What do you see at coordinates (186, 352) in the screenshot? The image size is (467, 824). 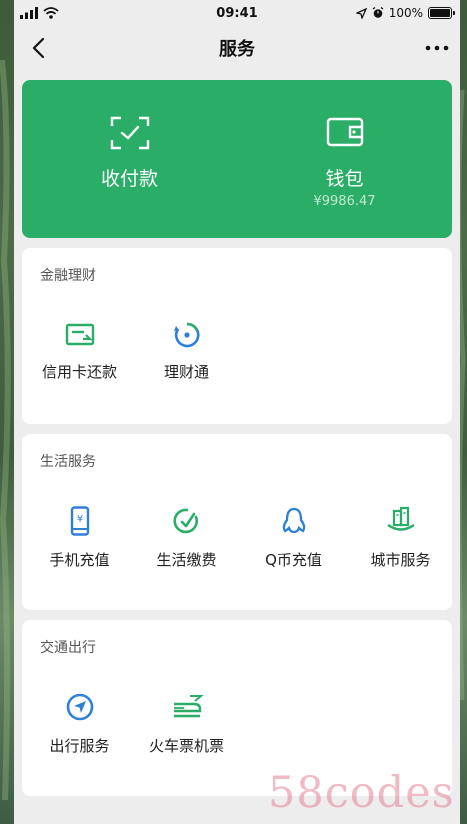 I see `wealth-item: 理财通` at bounding box center [186, 352].